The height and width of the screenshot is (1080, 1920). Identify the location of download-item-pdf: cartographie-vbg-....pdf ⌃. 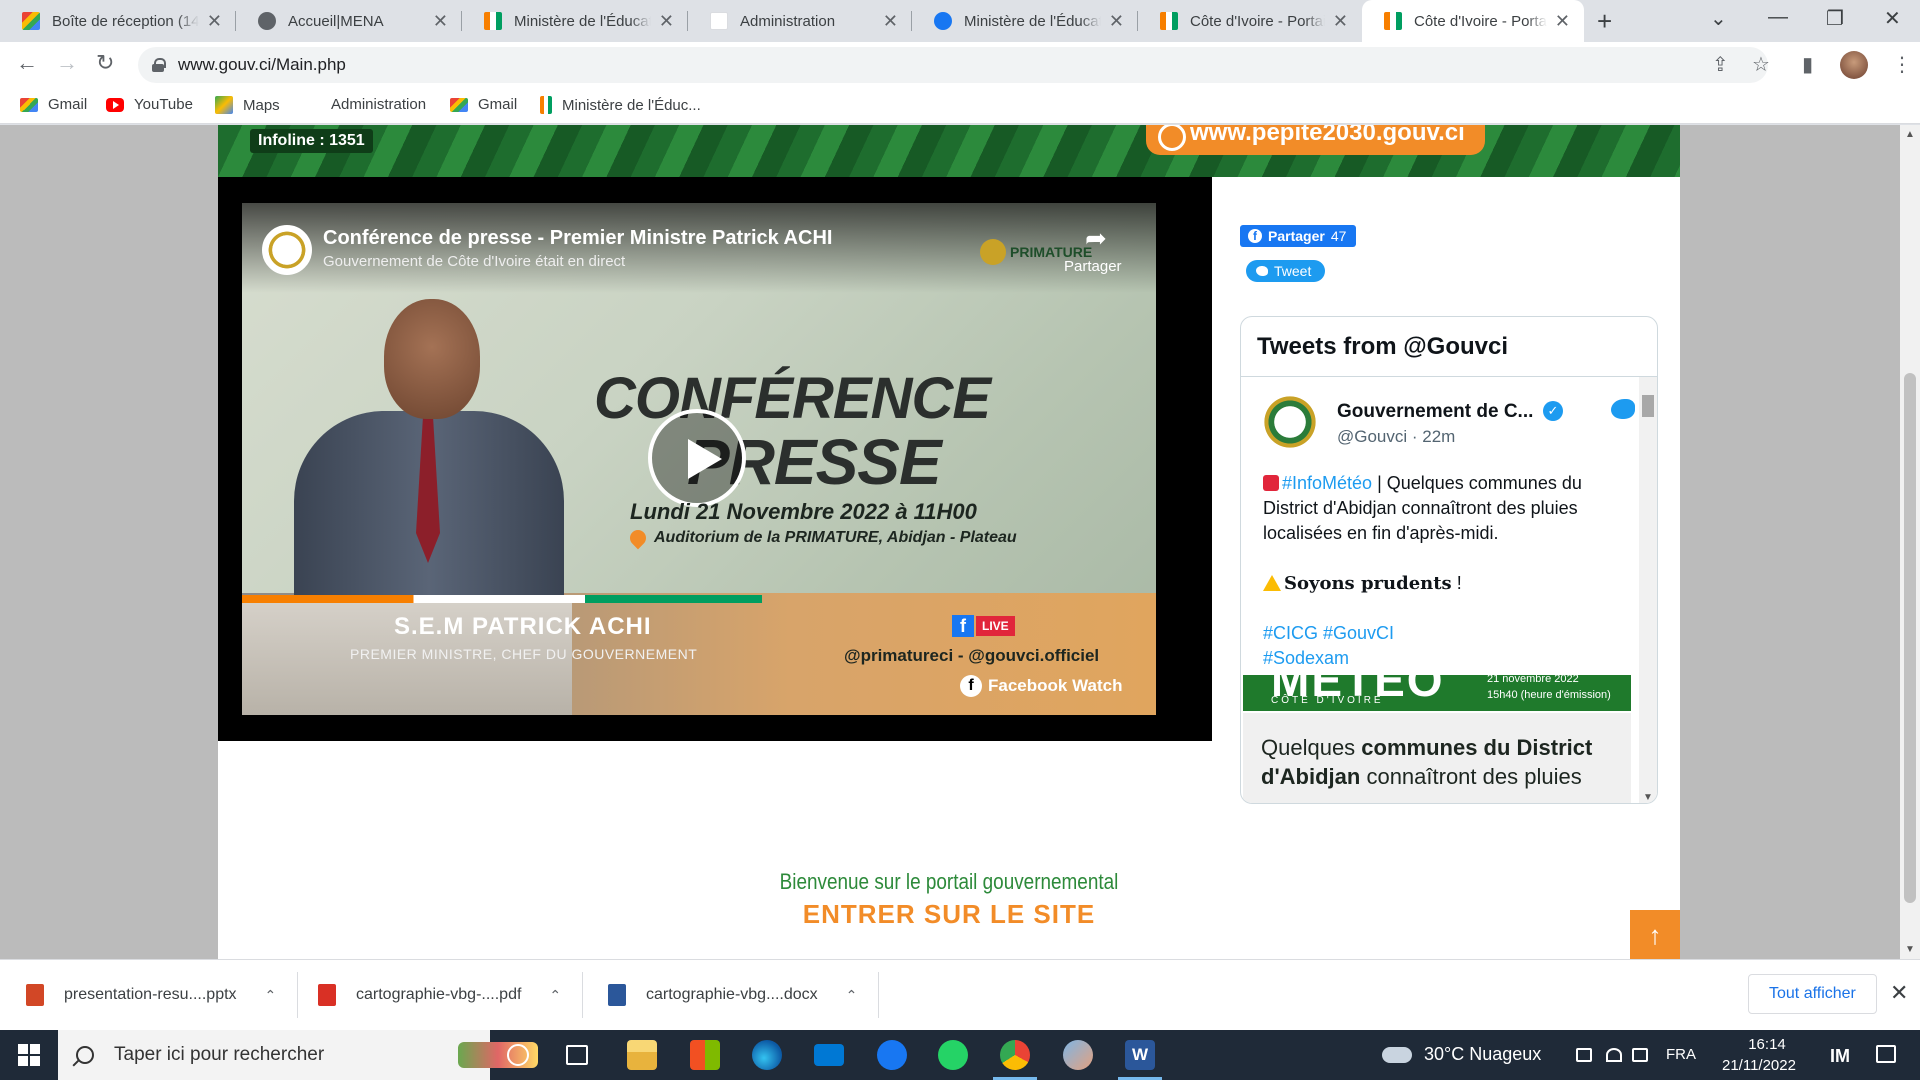
(451, 995).